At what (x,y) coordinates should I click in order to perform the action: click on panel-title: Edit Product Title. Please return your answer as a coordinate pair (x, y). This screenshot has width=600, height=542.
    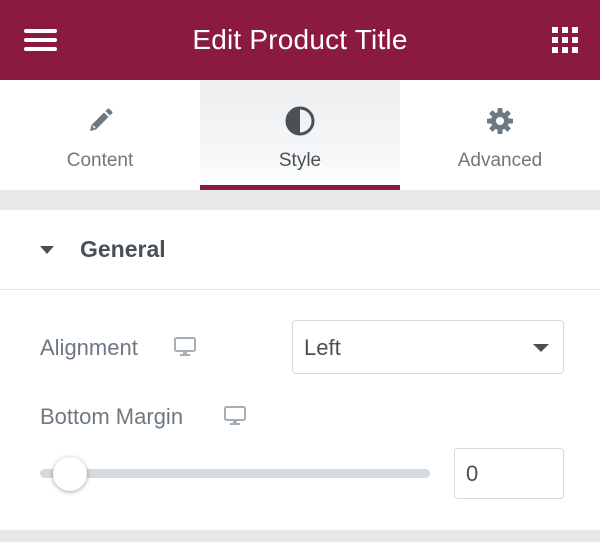
    Looking at the image, I should click on (300, 39).